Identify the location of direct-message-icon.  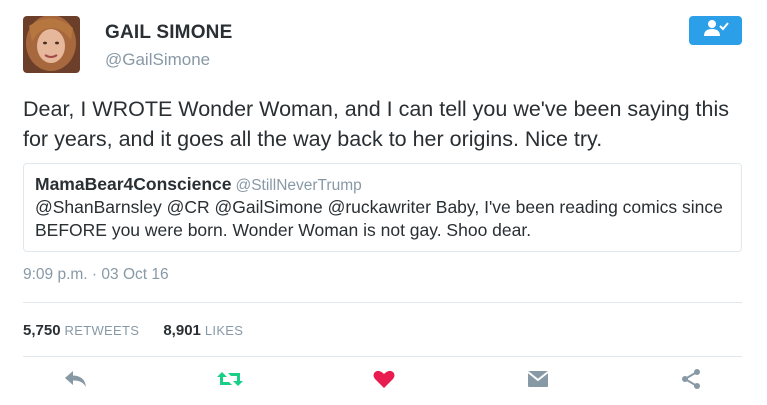
(538, 381).